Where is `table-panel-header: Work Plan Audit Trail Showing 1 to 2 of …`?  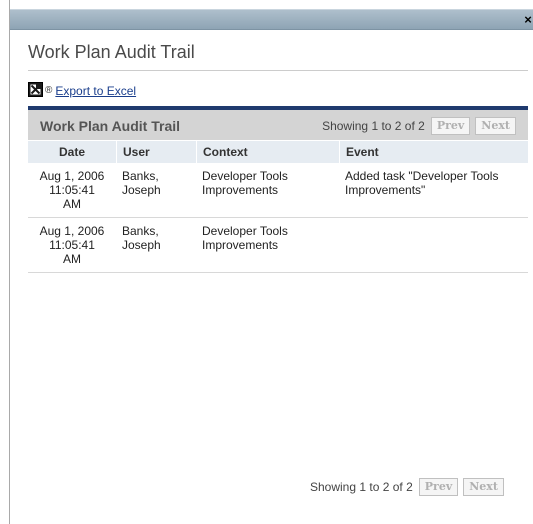
table-panel-header: Work Plan Audit Trail Showing 1 to 2 of … is located at coordinates (278, 125).